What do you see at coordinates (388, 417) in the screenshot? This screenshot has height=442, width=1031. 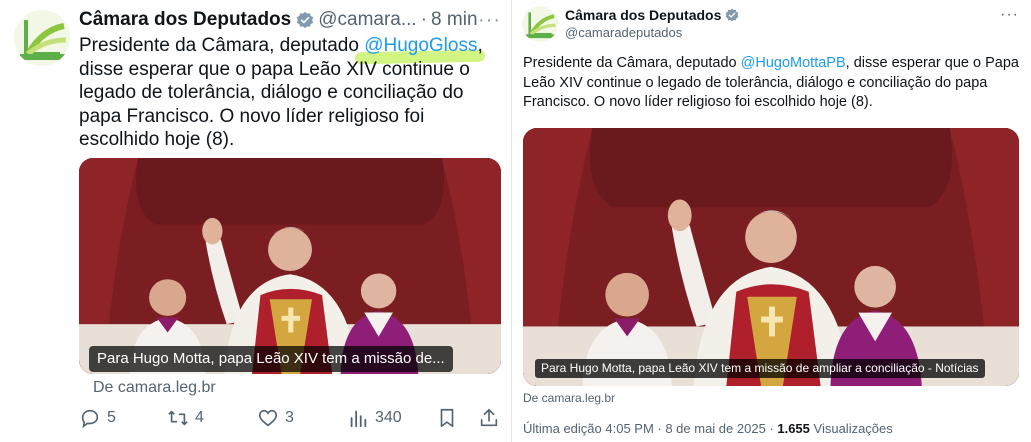 I see `views-count: 340` at bounding box center [388, 417].